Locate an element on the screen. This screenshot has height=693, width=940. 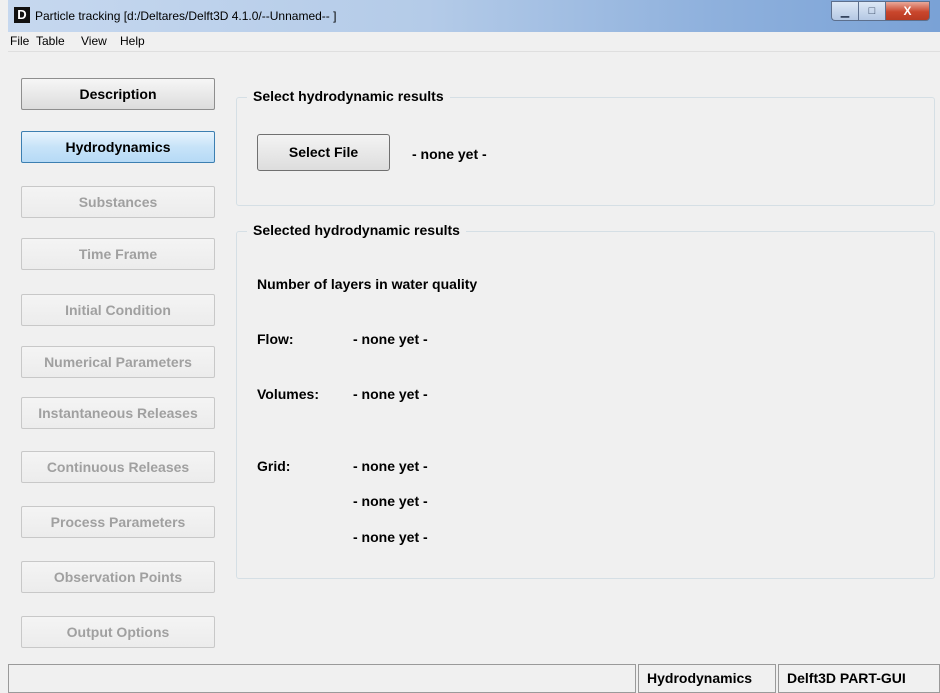
minimize-icon: ▁ is located at coordinates (845, 11).